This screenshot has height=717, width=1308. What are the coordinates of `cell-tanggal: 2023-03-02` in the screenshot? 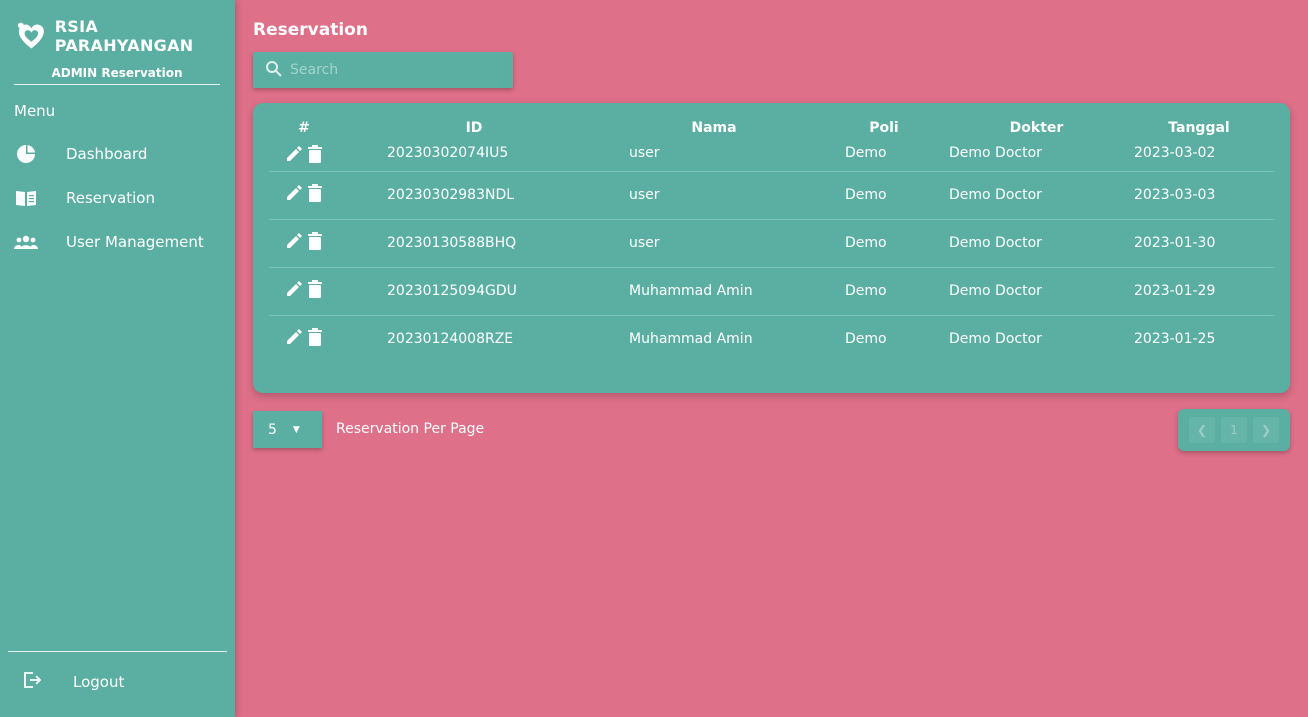 It's located at (1199, 157).